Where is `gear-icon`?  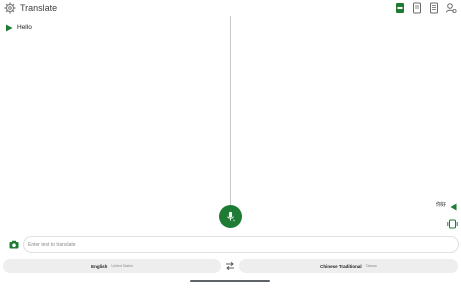 gear-icon is located at coordinates (10, 8).